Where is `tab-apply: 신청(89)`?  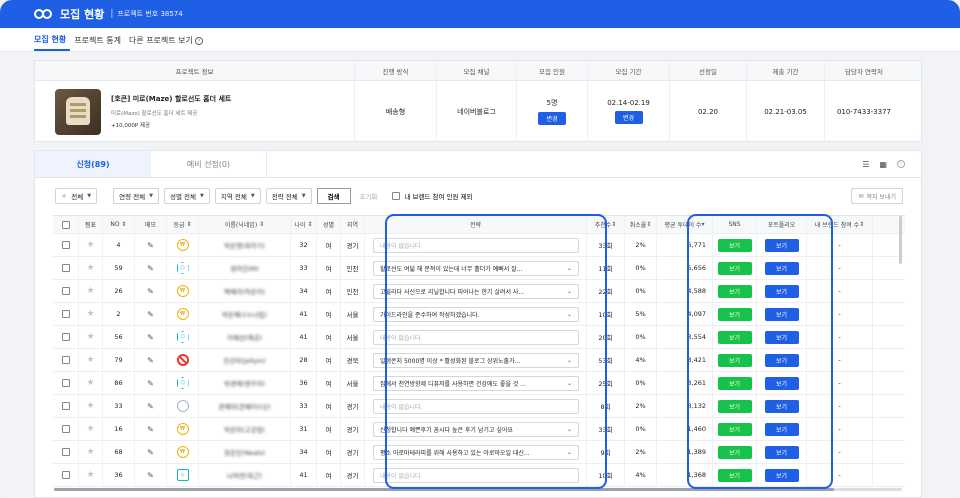 tab-apply: 신청(89) is located at coordinates (93, 164).